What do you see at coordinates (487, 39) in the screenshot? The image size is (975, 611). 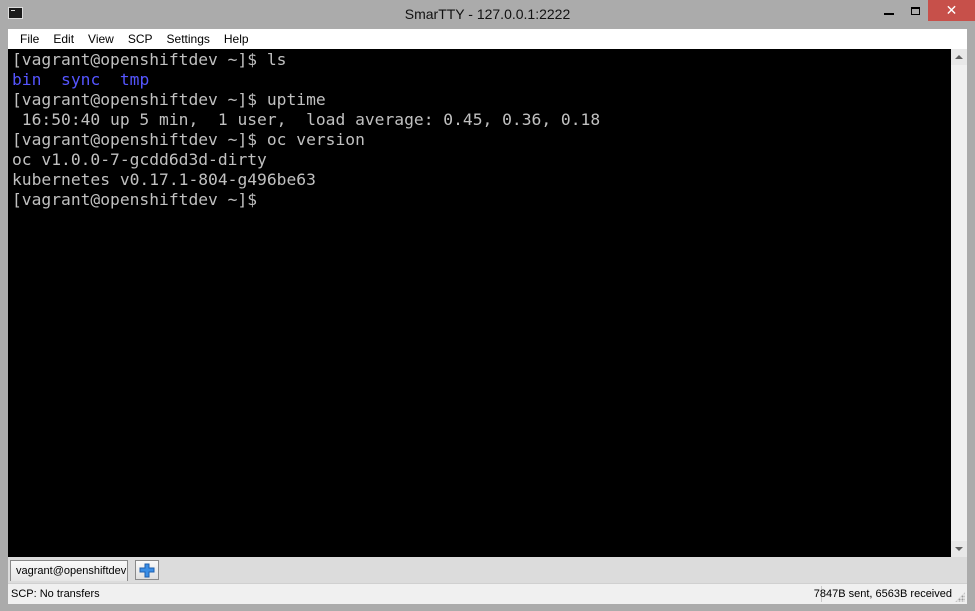 I see `menu-bar: File Edit View SCP Settings Help` at bounding box center [487, 39].